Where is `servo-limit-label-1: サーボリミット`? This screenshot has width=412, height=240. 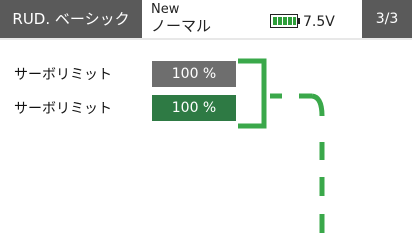
servo-limit-label-1: サーボリミット is located at coordinates (63, 75).